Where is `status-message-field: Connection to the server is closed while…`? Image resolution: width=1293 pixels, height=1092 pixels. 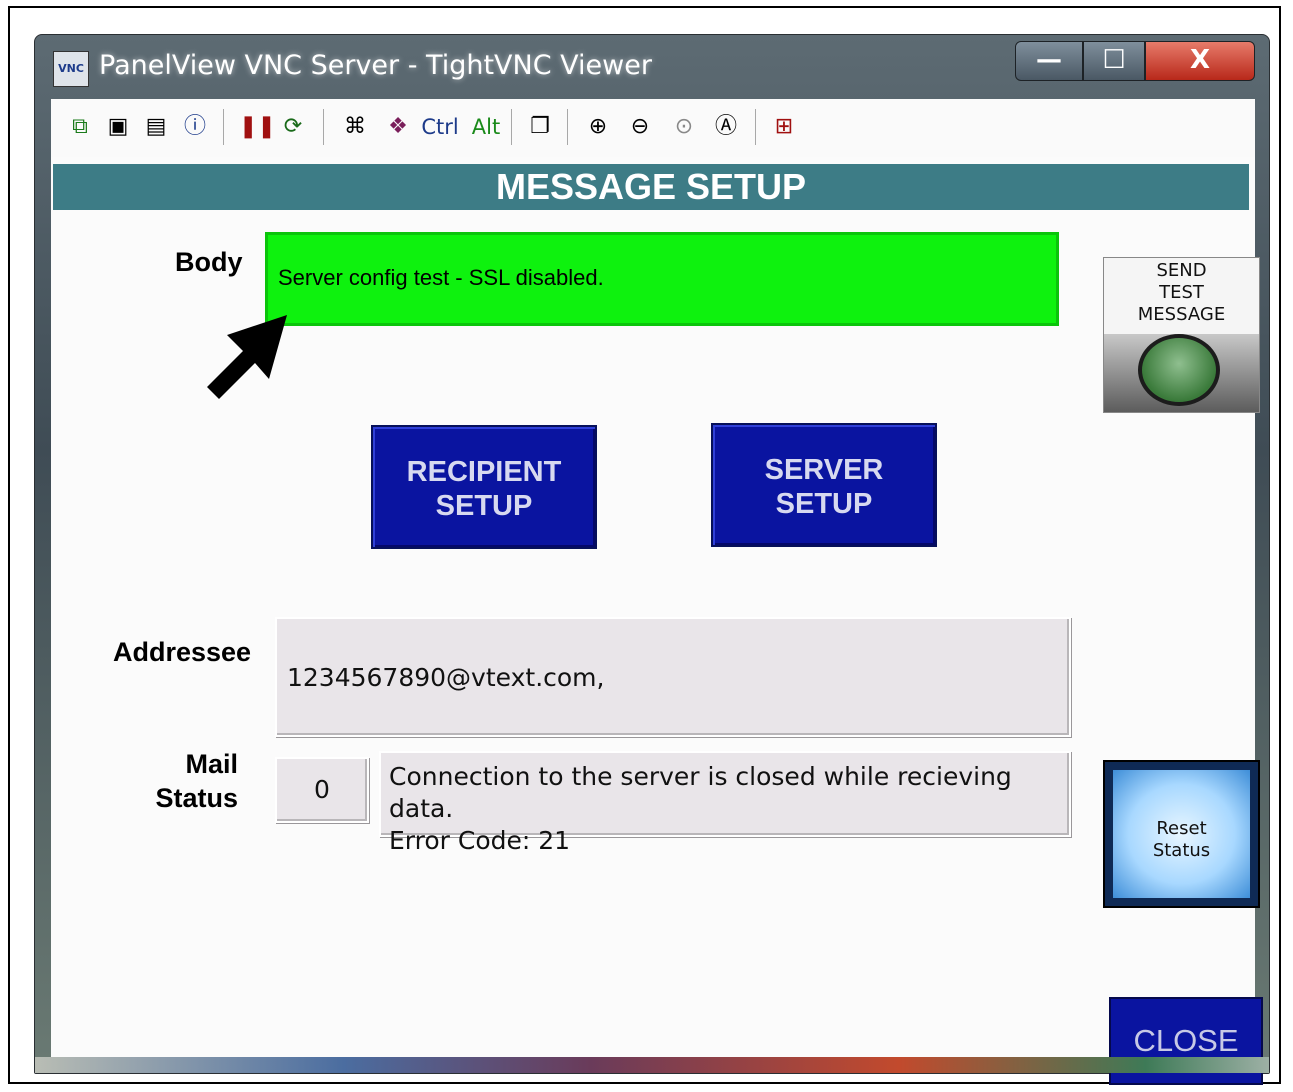
status-message-field: Connection to the server is closed while… is located at coordinates (725, 803).